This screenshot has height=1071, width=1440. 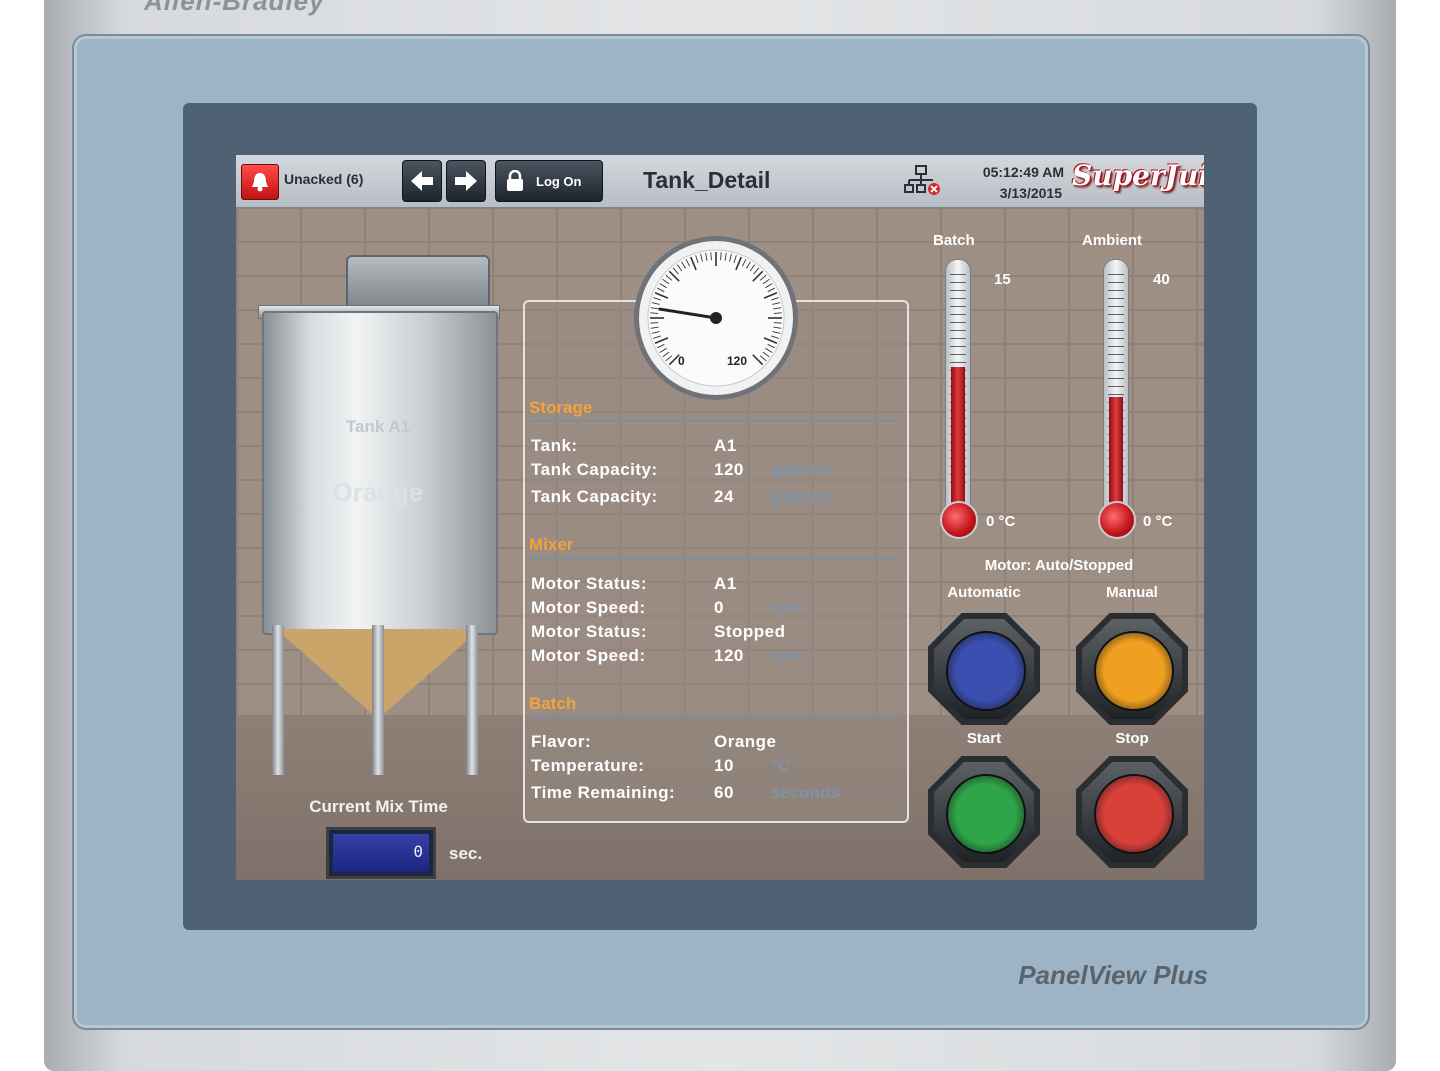 What do you see at coordinates (559, 181) in the screenshot?
I see `log-on-label: Log On` at bounding box center [559, 181].